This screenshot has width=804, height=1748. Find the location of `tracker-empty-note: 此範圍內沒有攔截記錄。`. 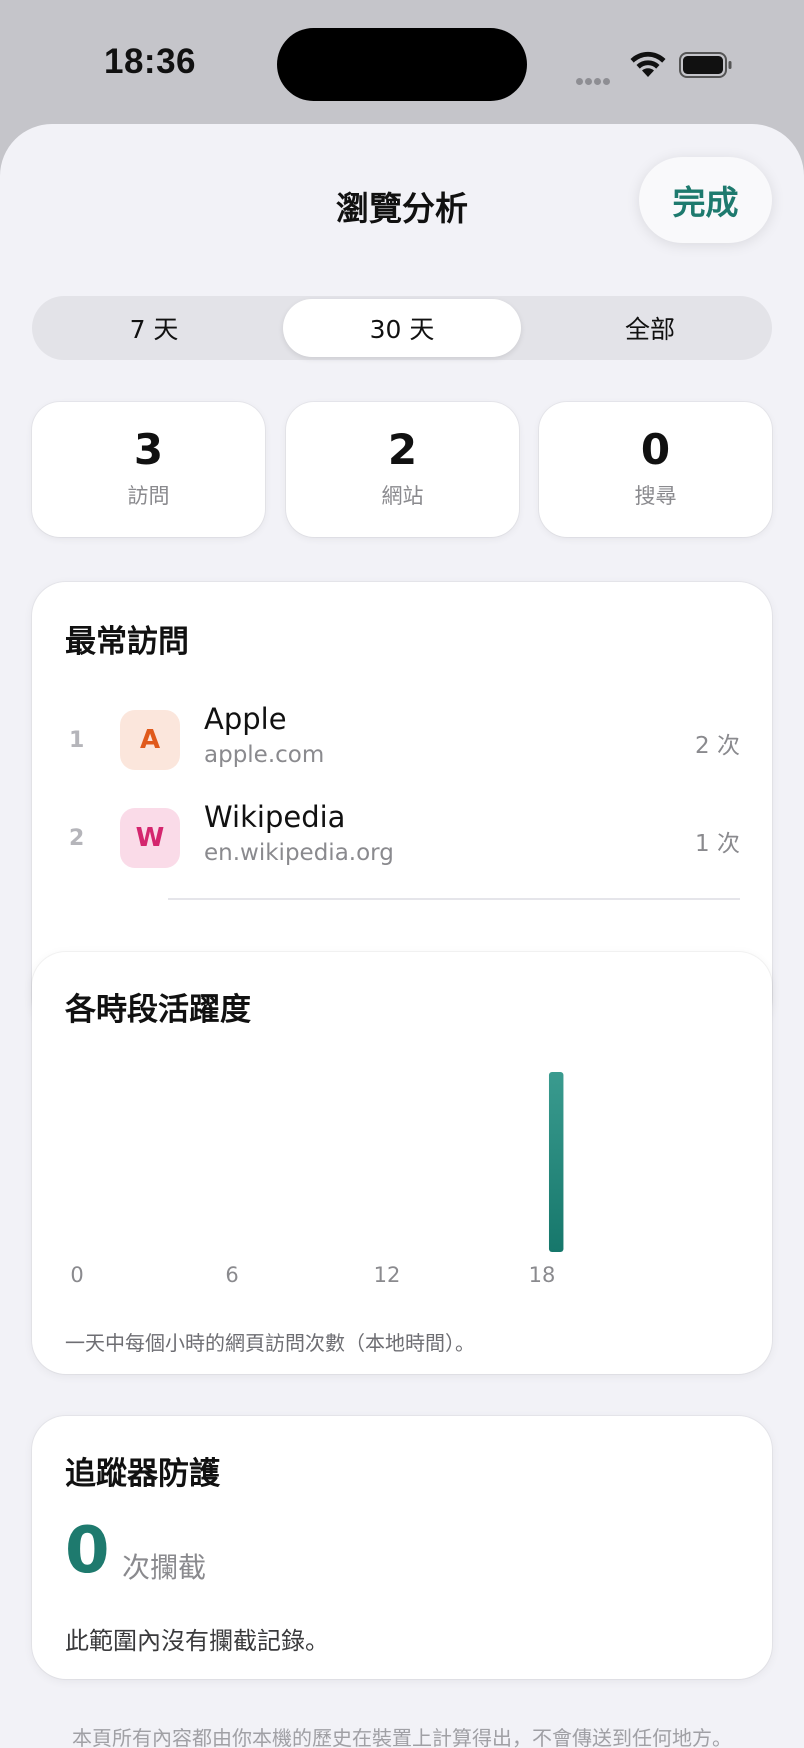

tracker-empty-note: 此範圍內沒有攔截記錄。 is located at coordinates (197, 1641).